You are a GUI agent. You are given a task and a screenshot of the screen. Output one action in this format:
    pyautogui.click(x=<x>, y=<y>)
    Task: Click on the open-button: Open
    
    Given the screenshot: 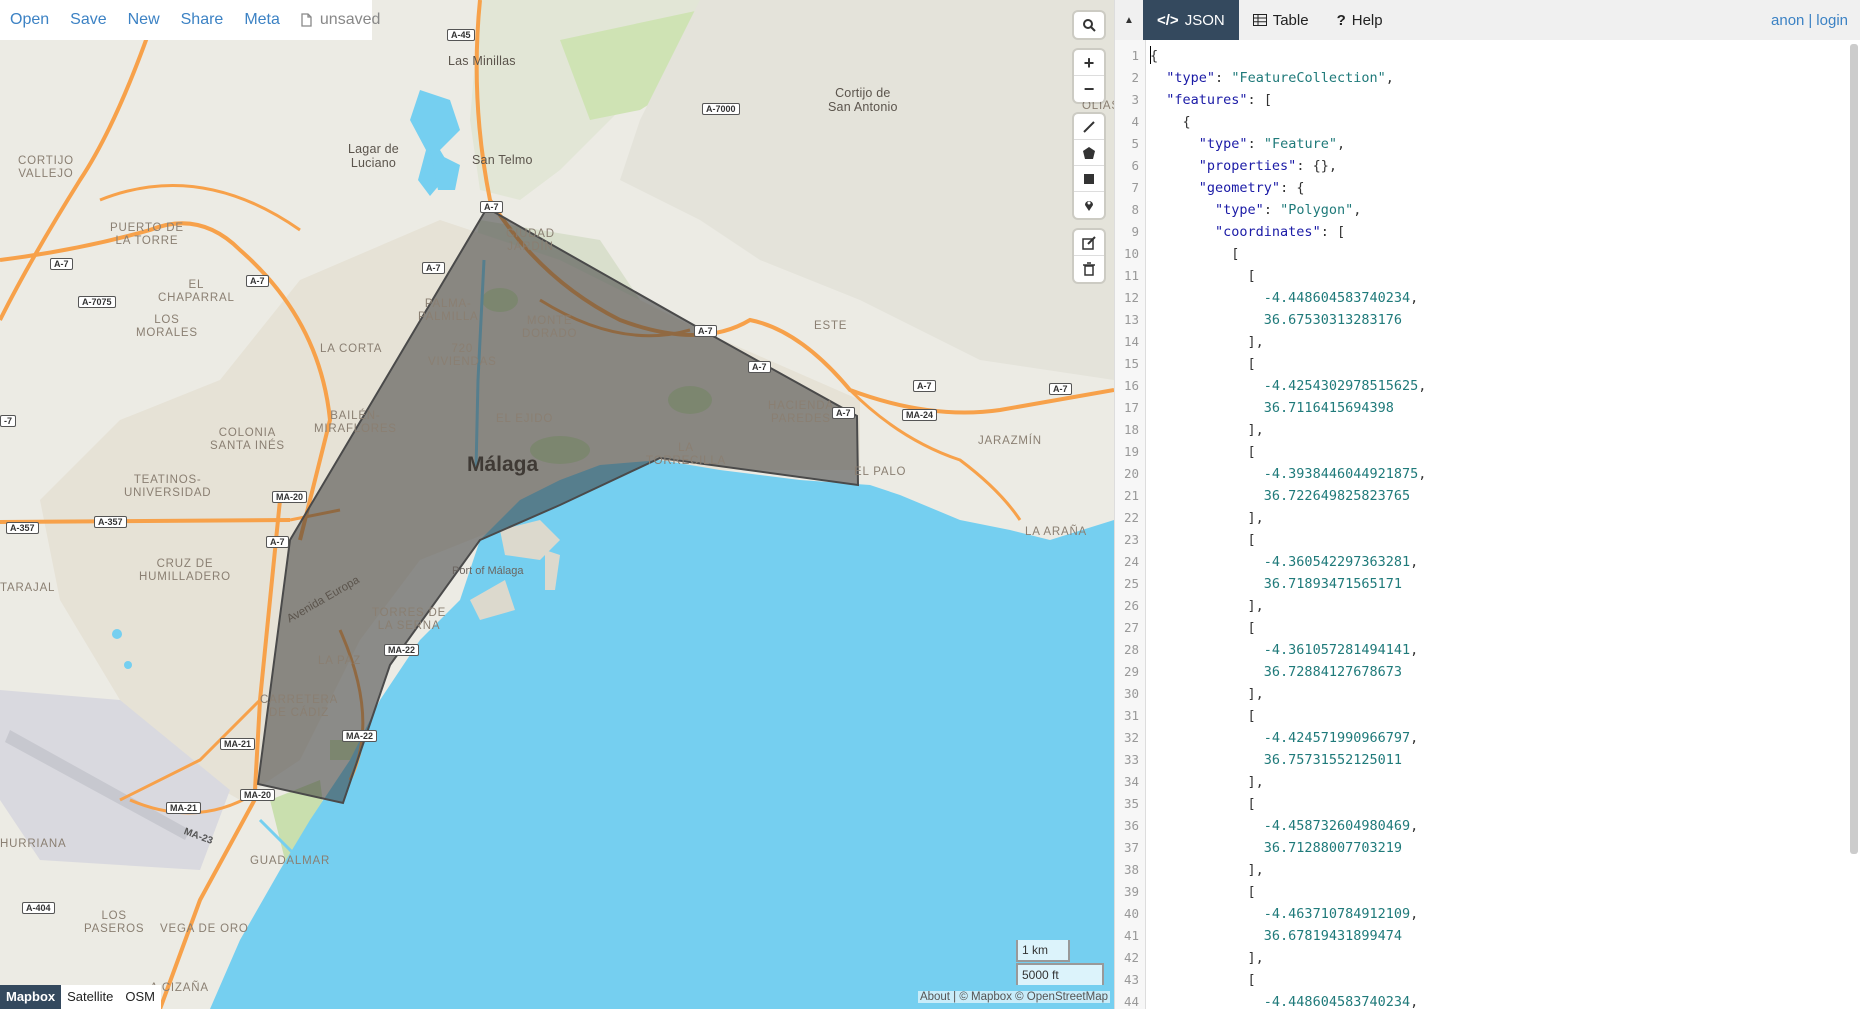 What is the action you would take?
    pyautogui.click(x=29, y=20)
    